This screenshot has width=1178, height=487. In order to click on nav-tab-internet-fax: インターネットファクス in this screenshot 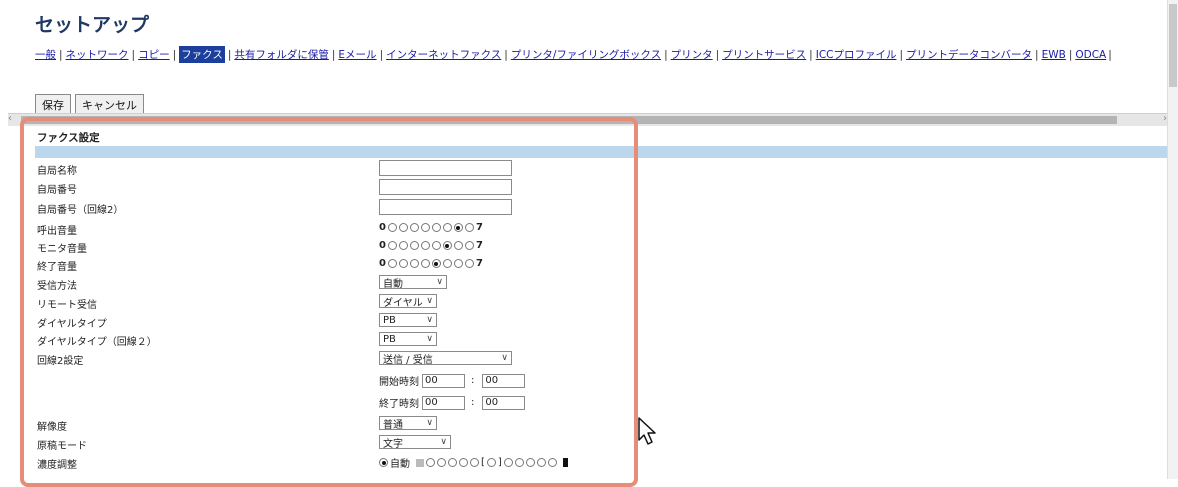, I will do `click(443, 54)`.